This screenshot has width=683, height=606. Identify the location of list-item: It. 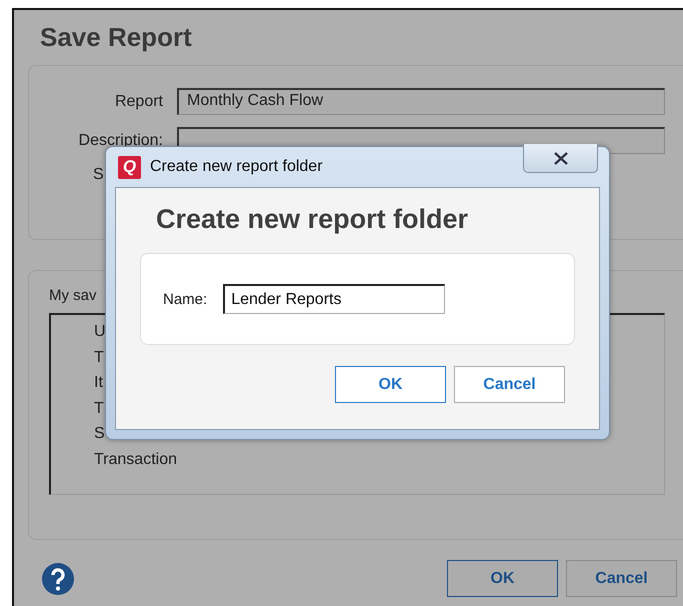
(98, 382).